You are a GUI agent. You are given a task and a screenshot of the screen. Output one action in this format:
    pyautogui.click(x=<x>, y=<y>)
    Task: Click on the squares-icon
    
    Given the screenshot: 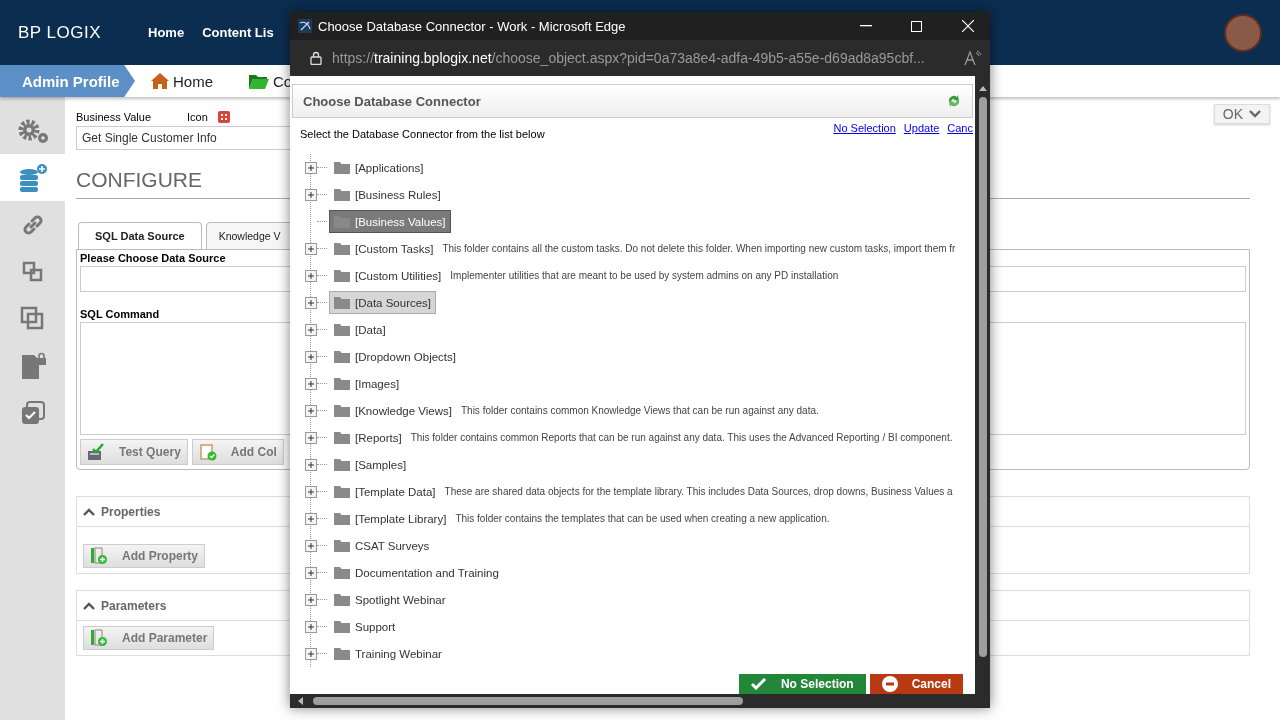 What is the action you would take?
    pyautogui.click(x=32, y=271)
    